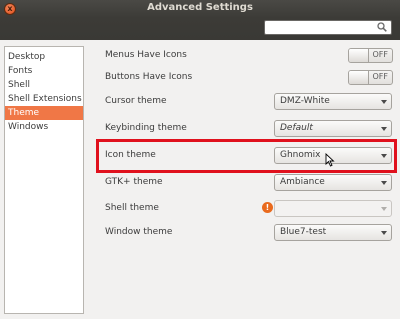  Describe the element at coordinates (44, 85) in the screenshot. I see `sidebar-item-shell: Shell` at that location.